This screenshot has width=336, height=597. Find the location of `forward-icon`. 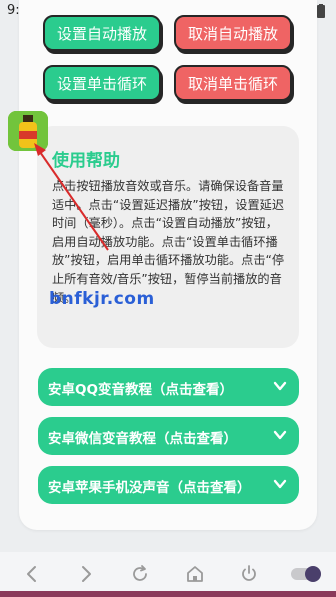

forward-icon is located at coordinates (86, 574).